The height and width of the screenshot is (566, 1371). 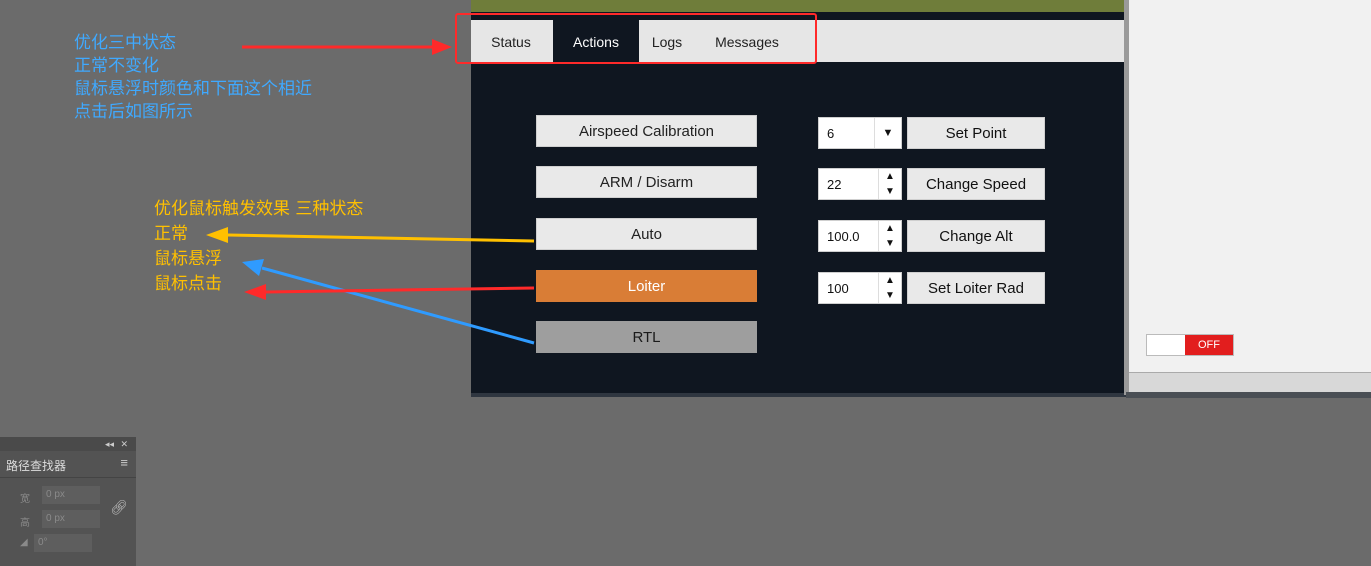 What do you see at coordinates (68, 477) in the screenshot?
I see `divider` at bounding box center [68, 477].